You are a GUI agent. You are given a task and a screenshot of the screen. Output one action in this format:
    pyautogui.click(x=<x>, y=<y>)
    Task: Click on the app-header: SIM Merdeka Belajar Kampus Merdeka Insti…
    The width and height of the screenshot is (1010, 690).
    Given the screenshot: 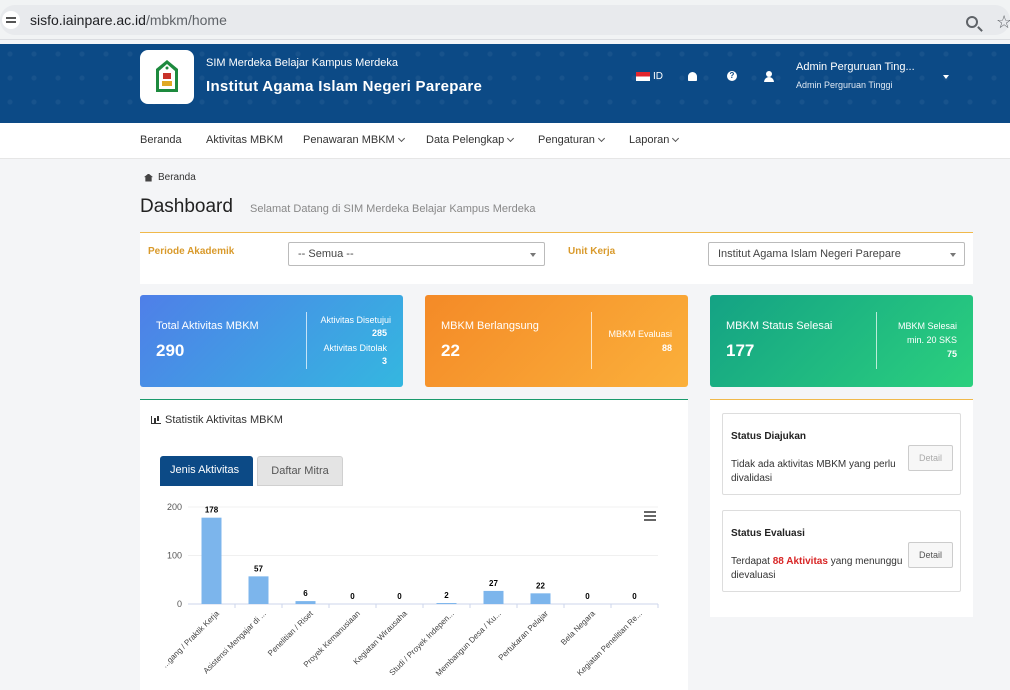 What is the action you would take?
    pyautogui.click(x=505, y=83)
    